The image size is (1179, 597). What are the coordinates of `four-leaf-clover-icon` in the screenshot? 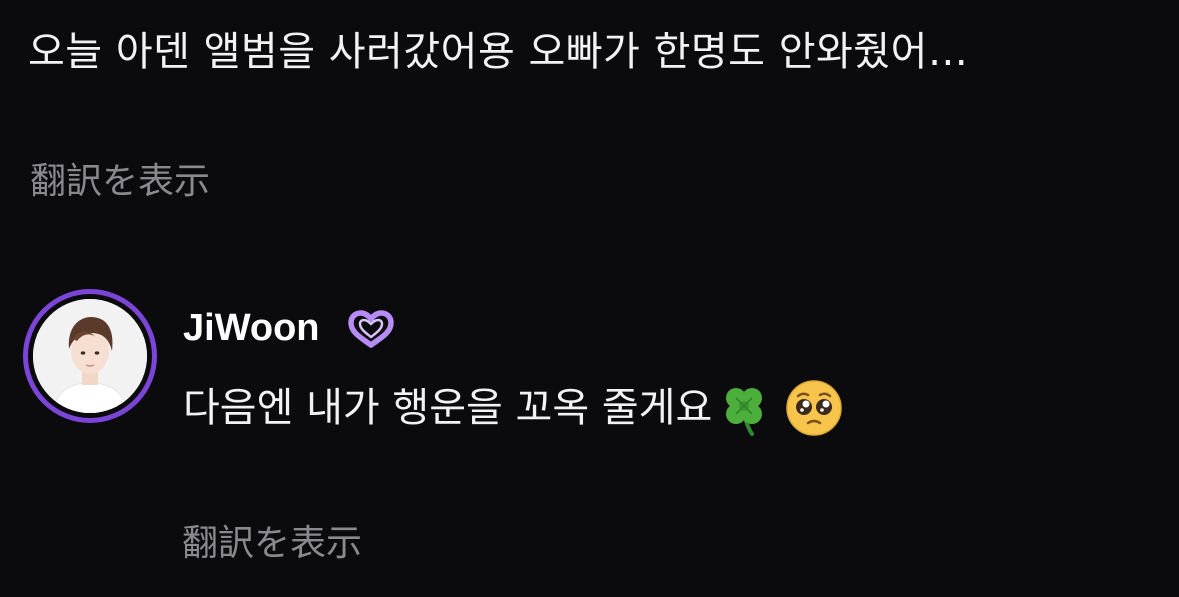 It's located at (744, 412).